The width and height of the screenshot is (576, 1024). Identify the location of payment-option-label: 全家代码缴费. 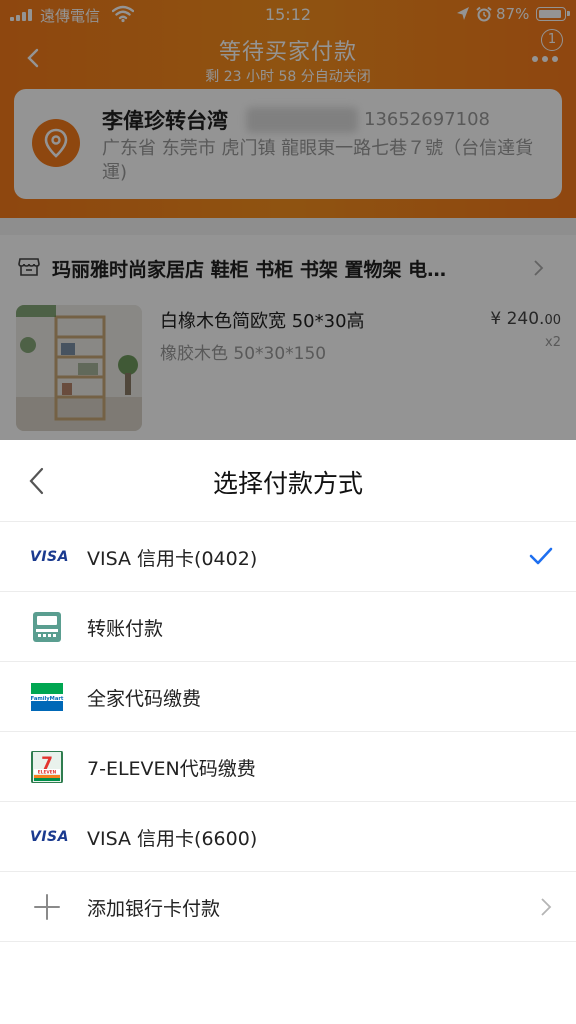
(144, 699).